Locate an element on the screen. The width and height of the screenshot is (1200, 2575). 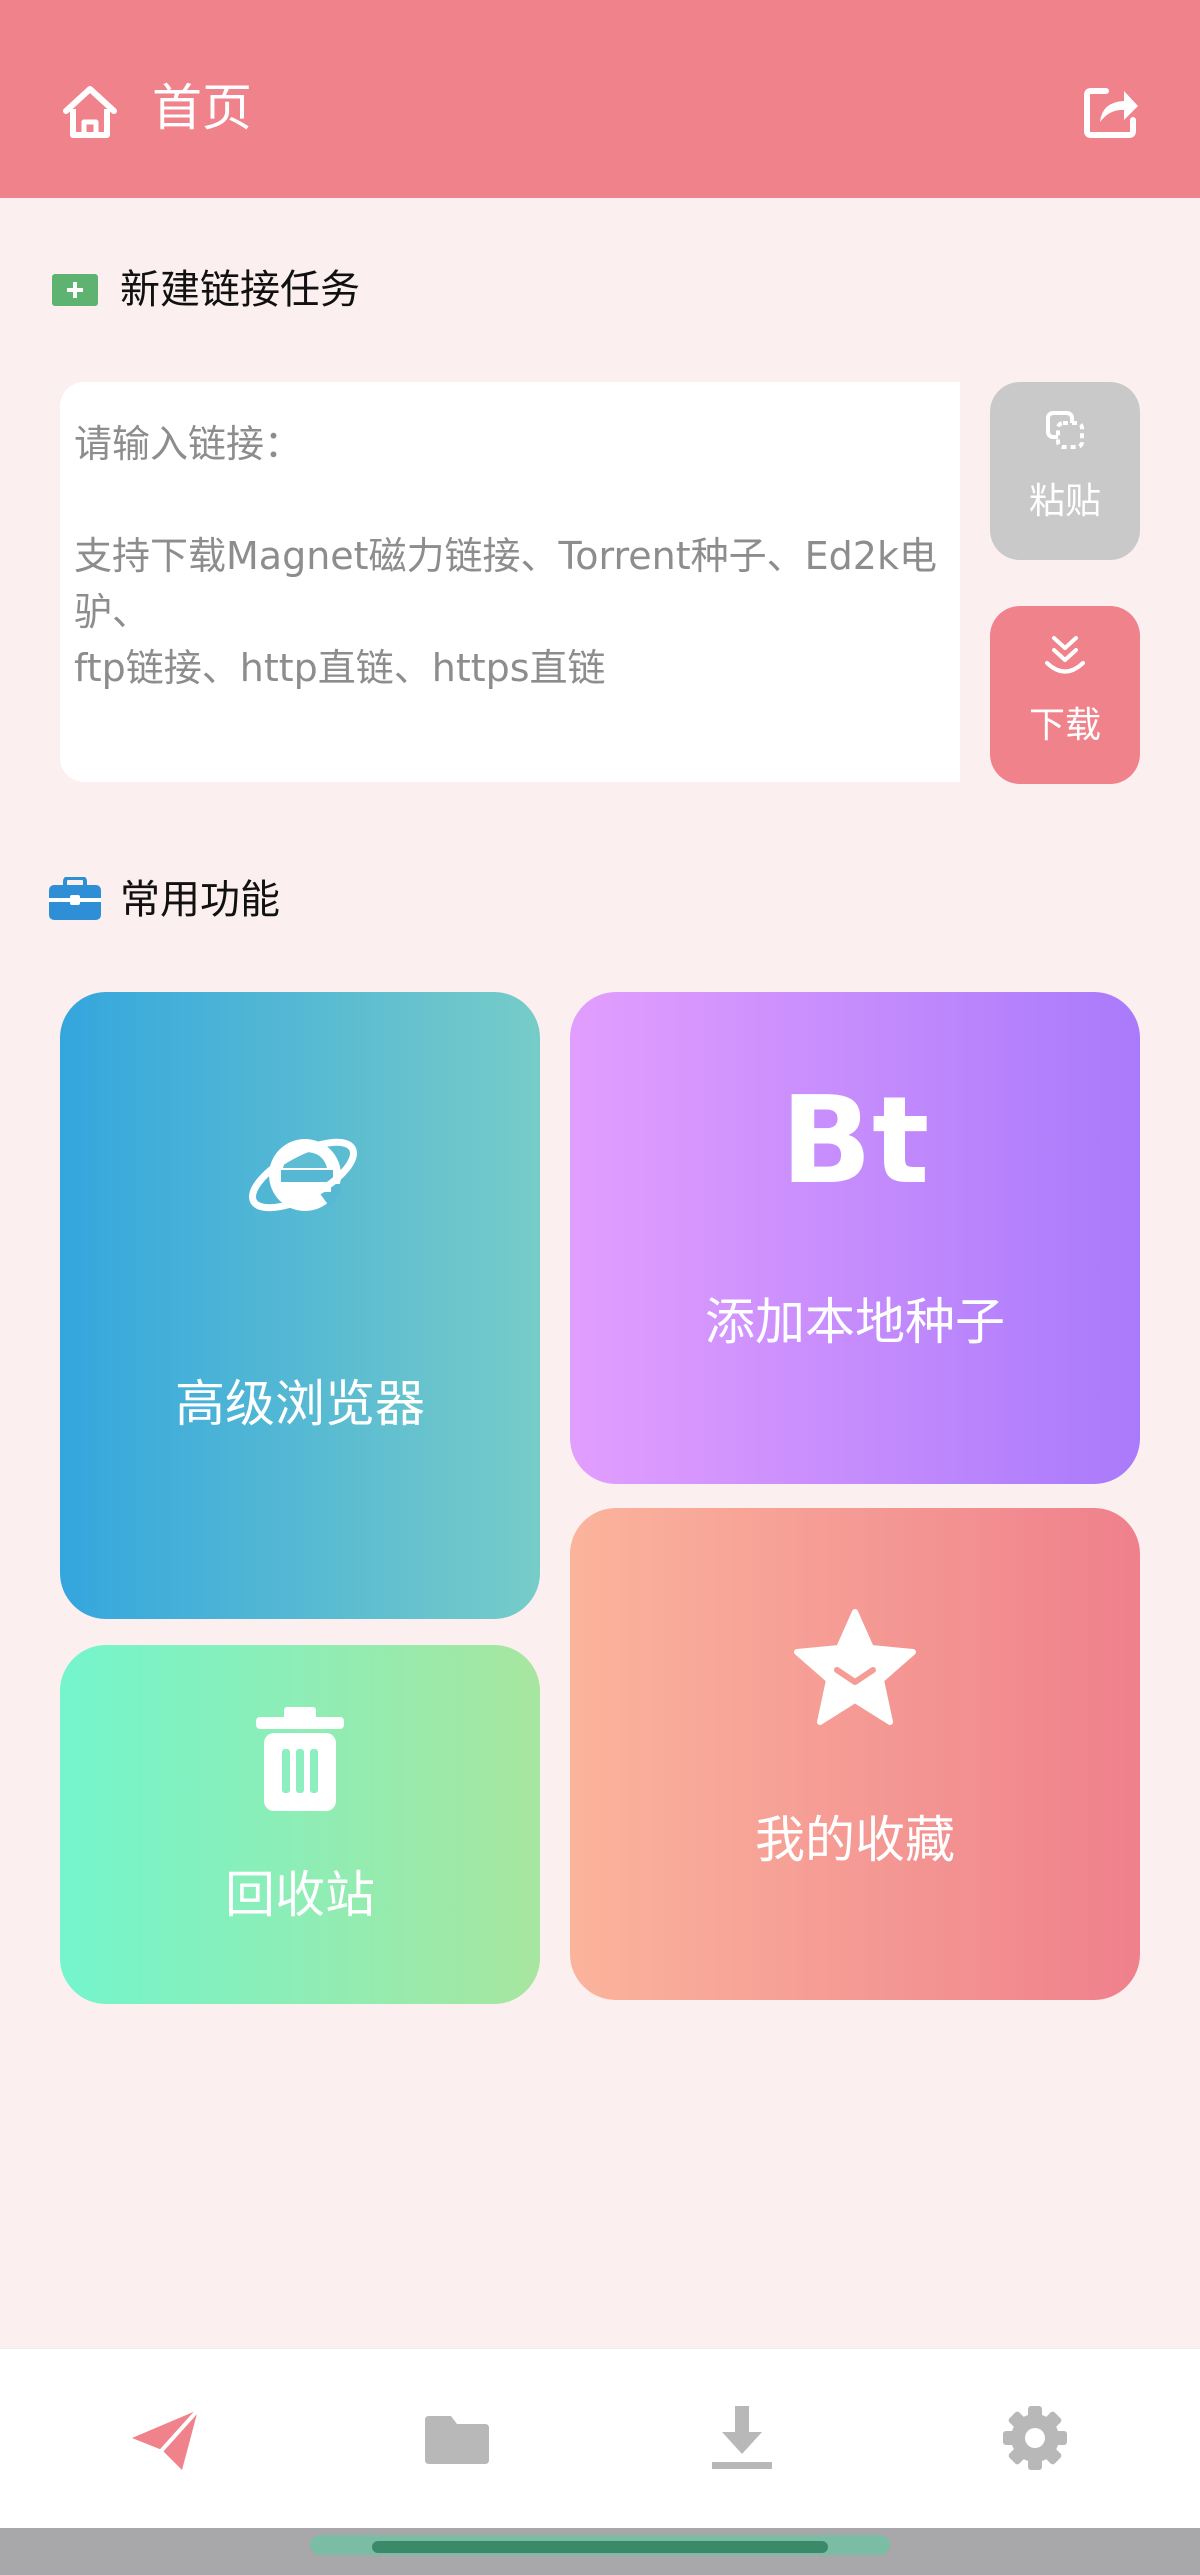
star-icon is located at coordinates (855, 1667).